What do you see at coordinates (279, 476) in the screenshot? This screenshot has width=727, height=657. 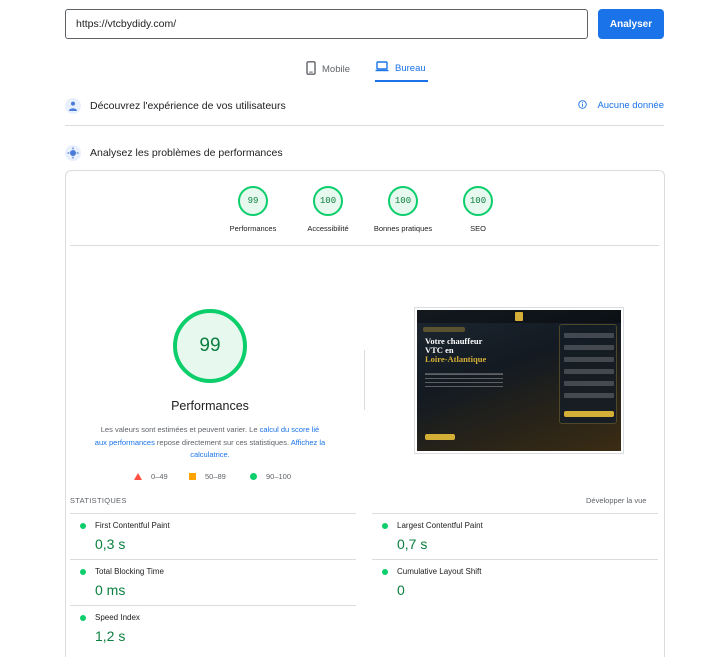 I see `legend-pass-label: 90–100` at bounding box center [279, 476].